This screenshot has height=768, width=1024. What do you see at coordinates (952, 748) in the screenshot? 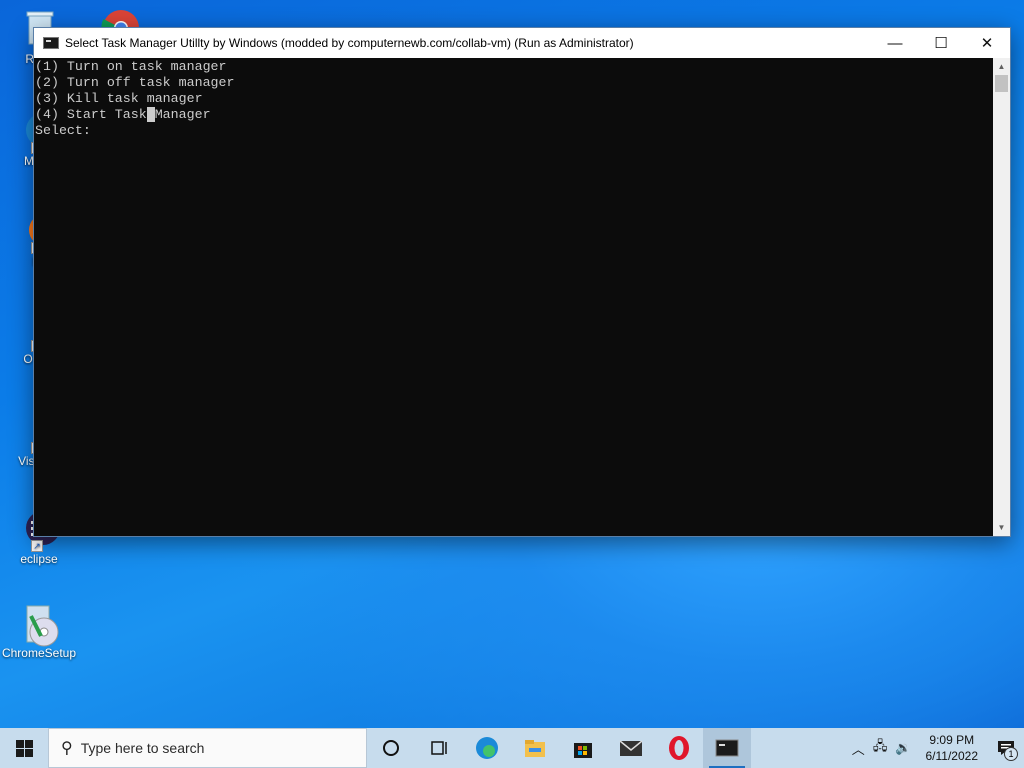
I see `taskbar-clock: 9:09 PM 6/11/2022` at bounding box center [952, 748].